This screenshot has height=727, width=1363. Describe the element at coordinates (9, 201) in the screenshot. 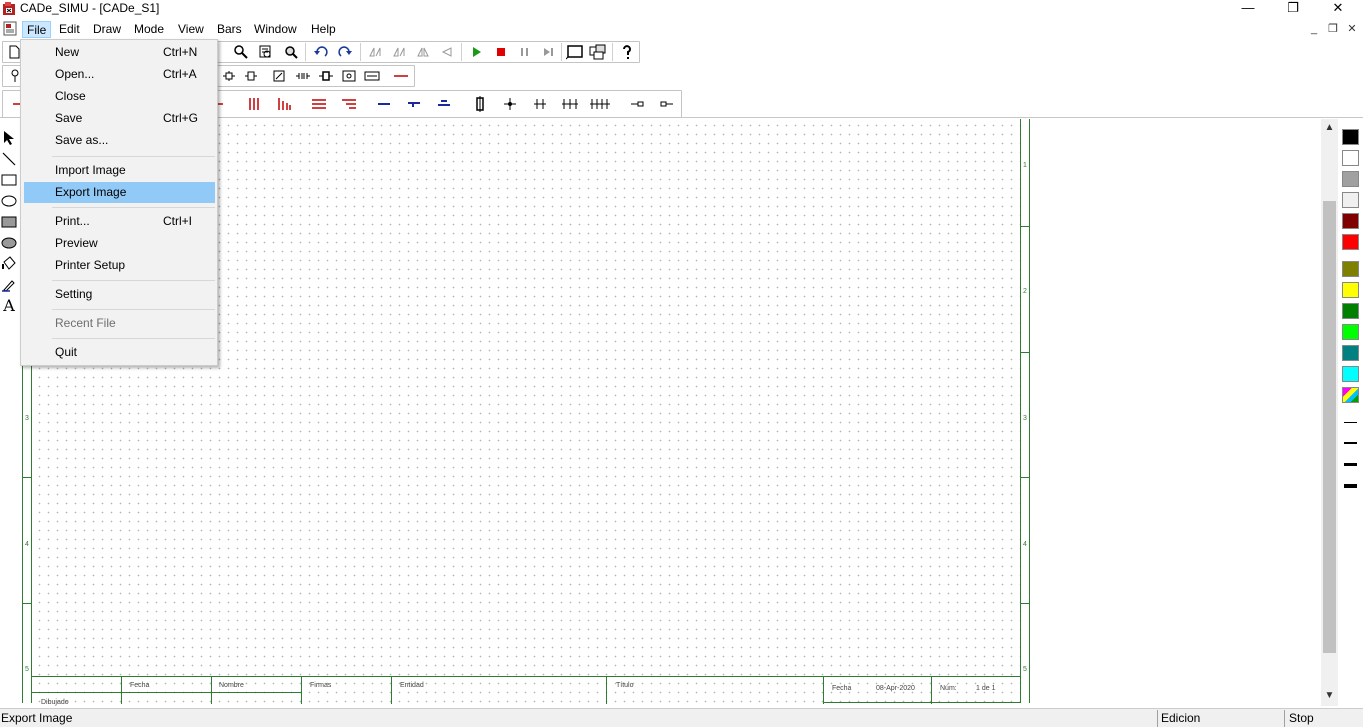

I see `ellipse-icon` at that location.